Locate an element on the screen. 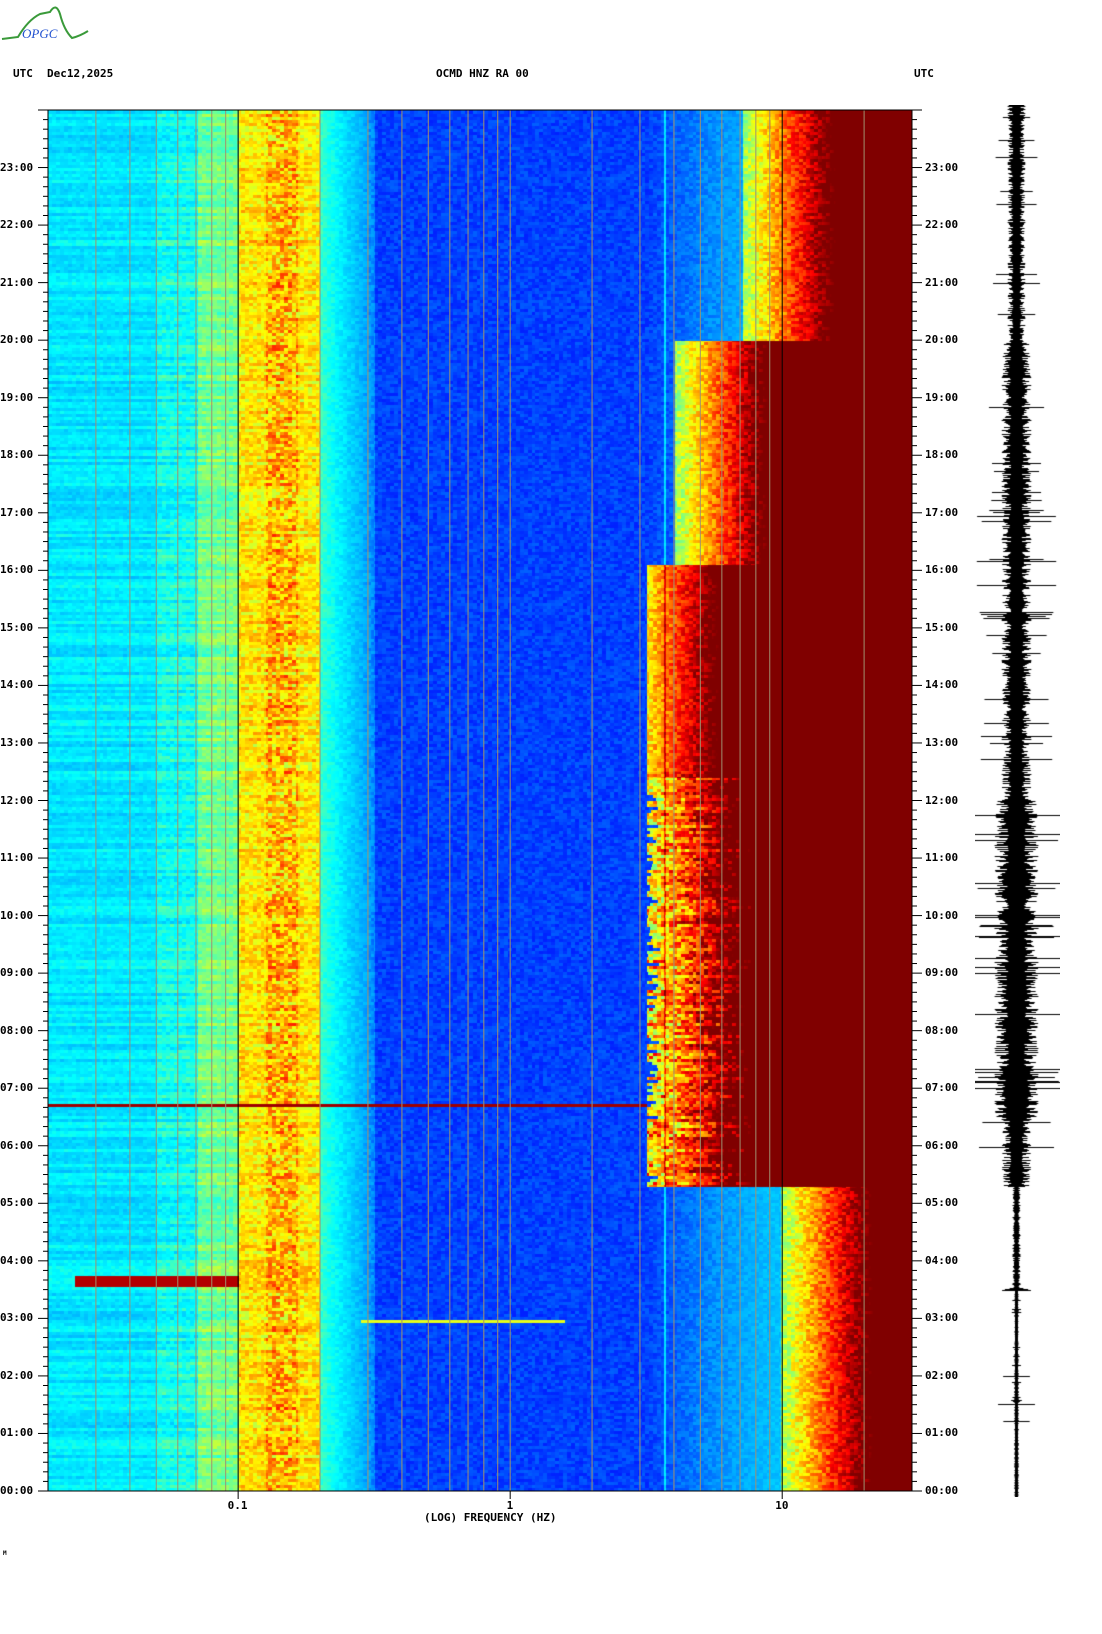 This screenshot has width=1102, height=1634. x-tick-label: 0.1 is located at coordinates (237, 1505).